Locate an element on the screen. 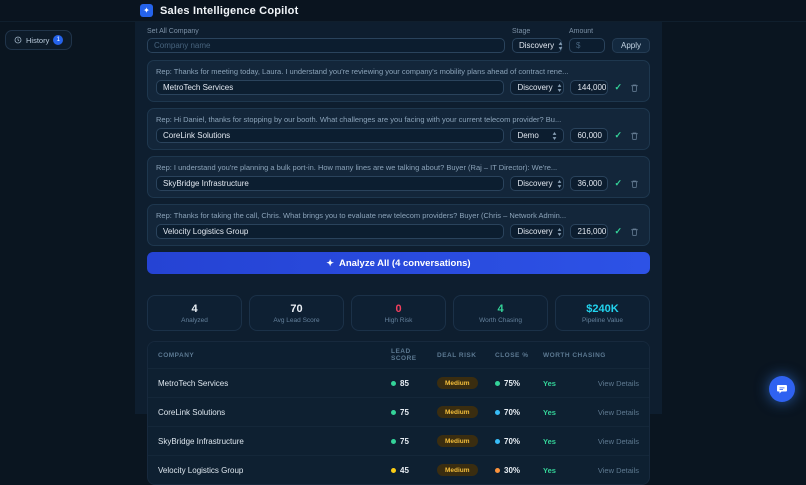 This screenshot has height=485, width=806. bulk-amount-group: Amount $ is located at coordinates (586, 40).